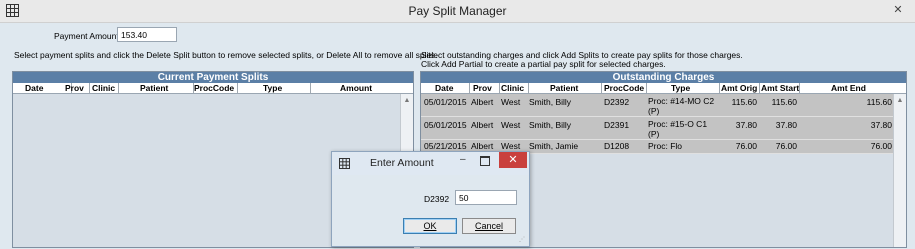  What do you see at coordinates (617, 125) in the screenshot?
I see `cell-proccode: D2391` at bounding box center [617, 125].